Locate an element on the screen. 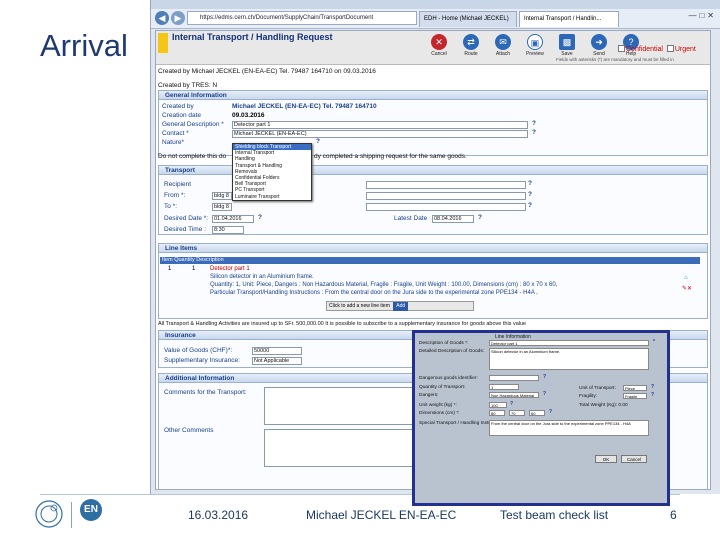 The image size is (720, 540). cancel-button: ✕ Cancel is located at coordinates (439, 45).